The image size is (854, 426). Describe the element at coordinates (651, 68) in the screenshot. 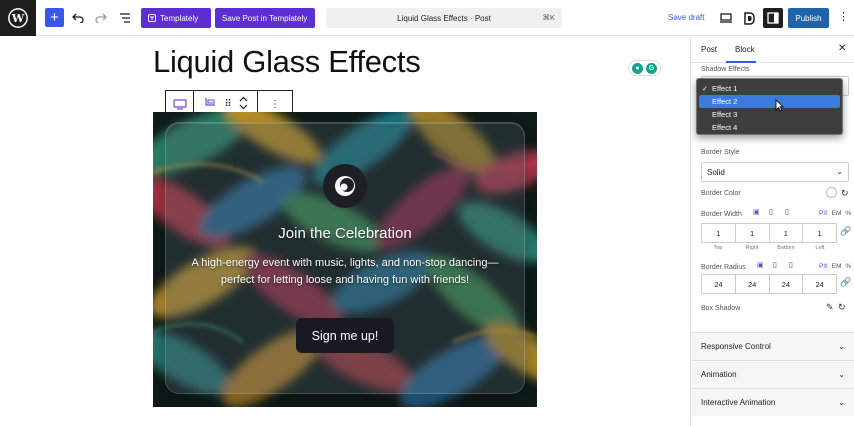

I see `grammarly-icon: G` at that location.